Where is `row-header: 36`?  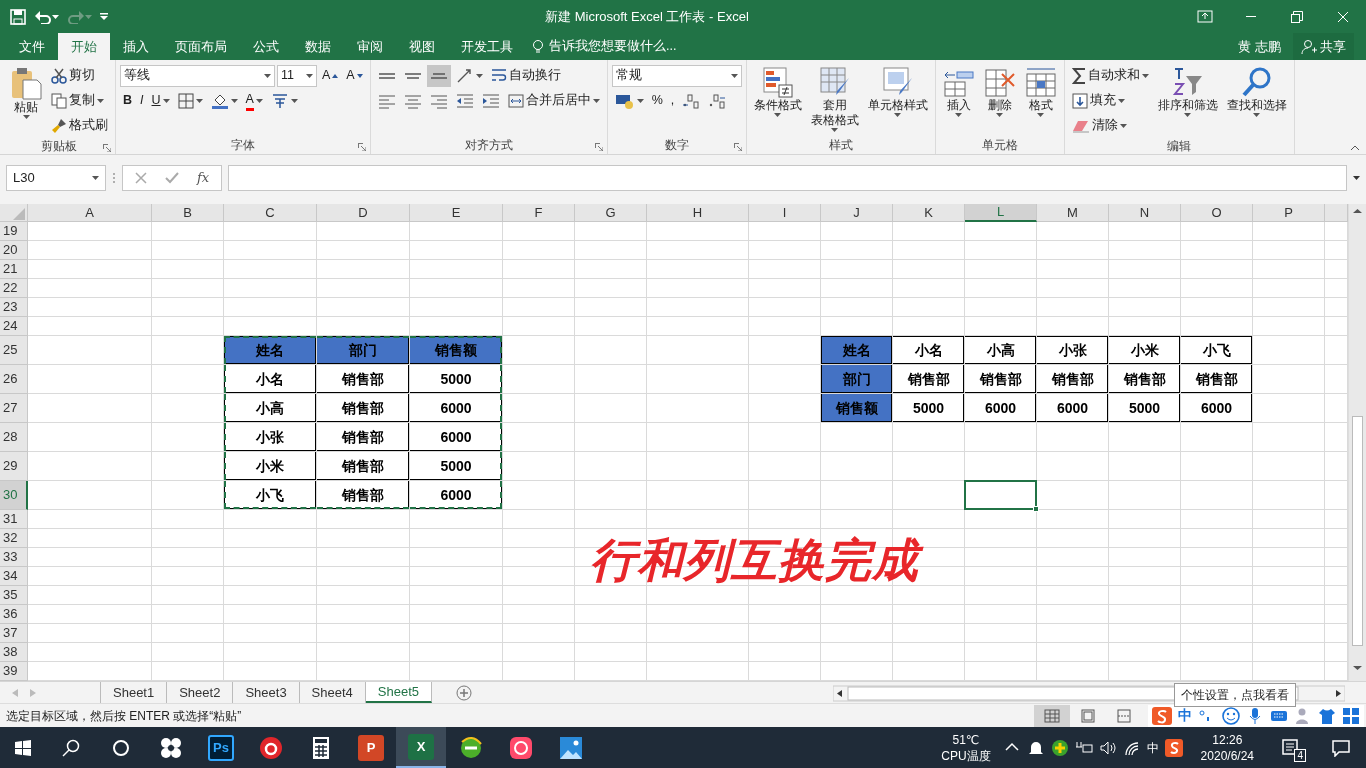 row-header: 36 is located at coordinates (14, 614).